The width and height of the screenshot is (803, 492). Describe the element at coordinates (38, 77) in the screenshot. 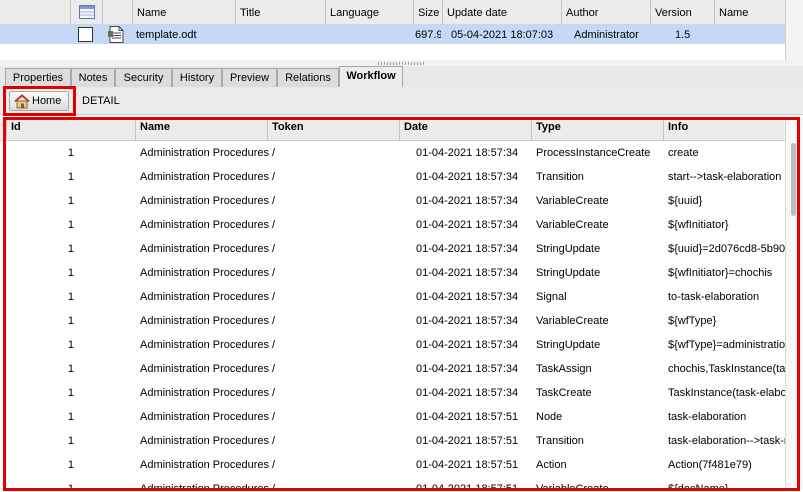

I see `tab-properties: Properties` at that location.